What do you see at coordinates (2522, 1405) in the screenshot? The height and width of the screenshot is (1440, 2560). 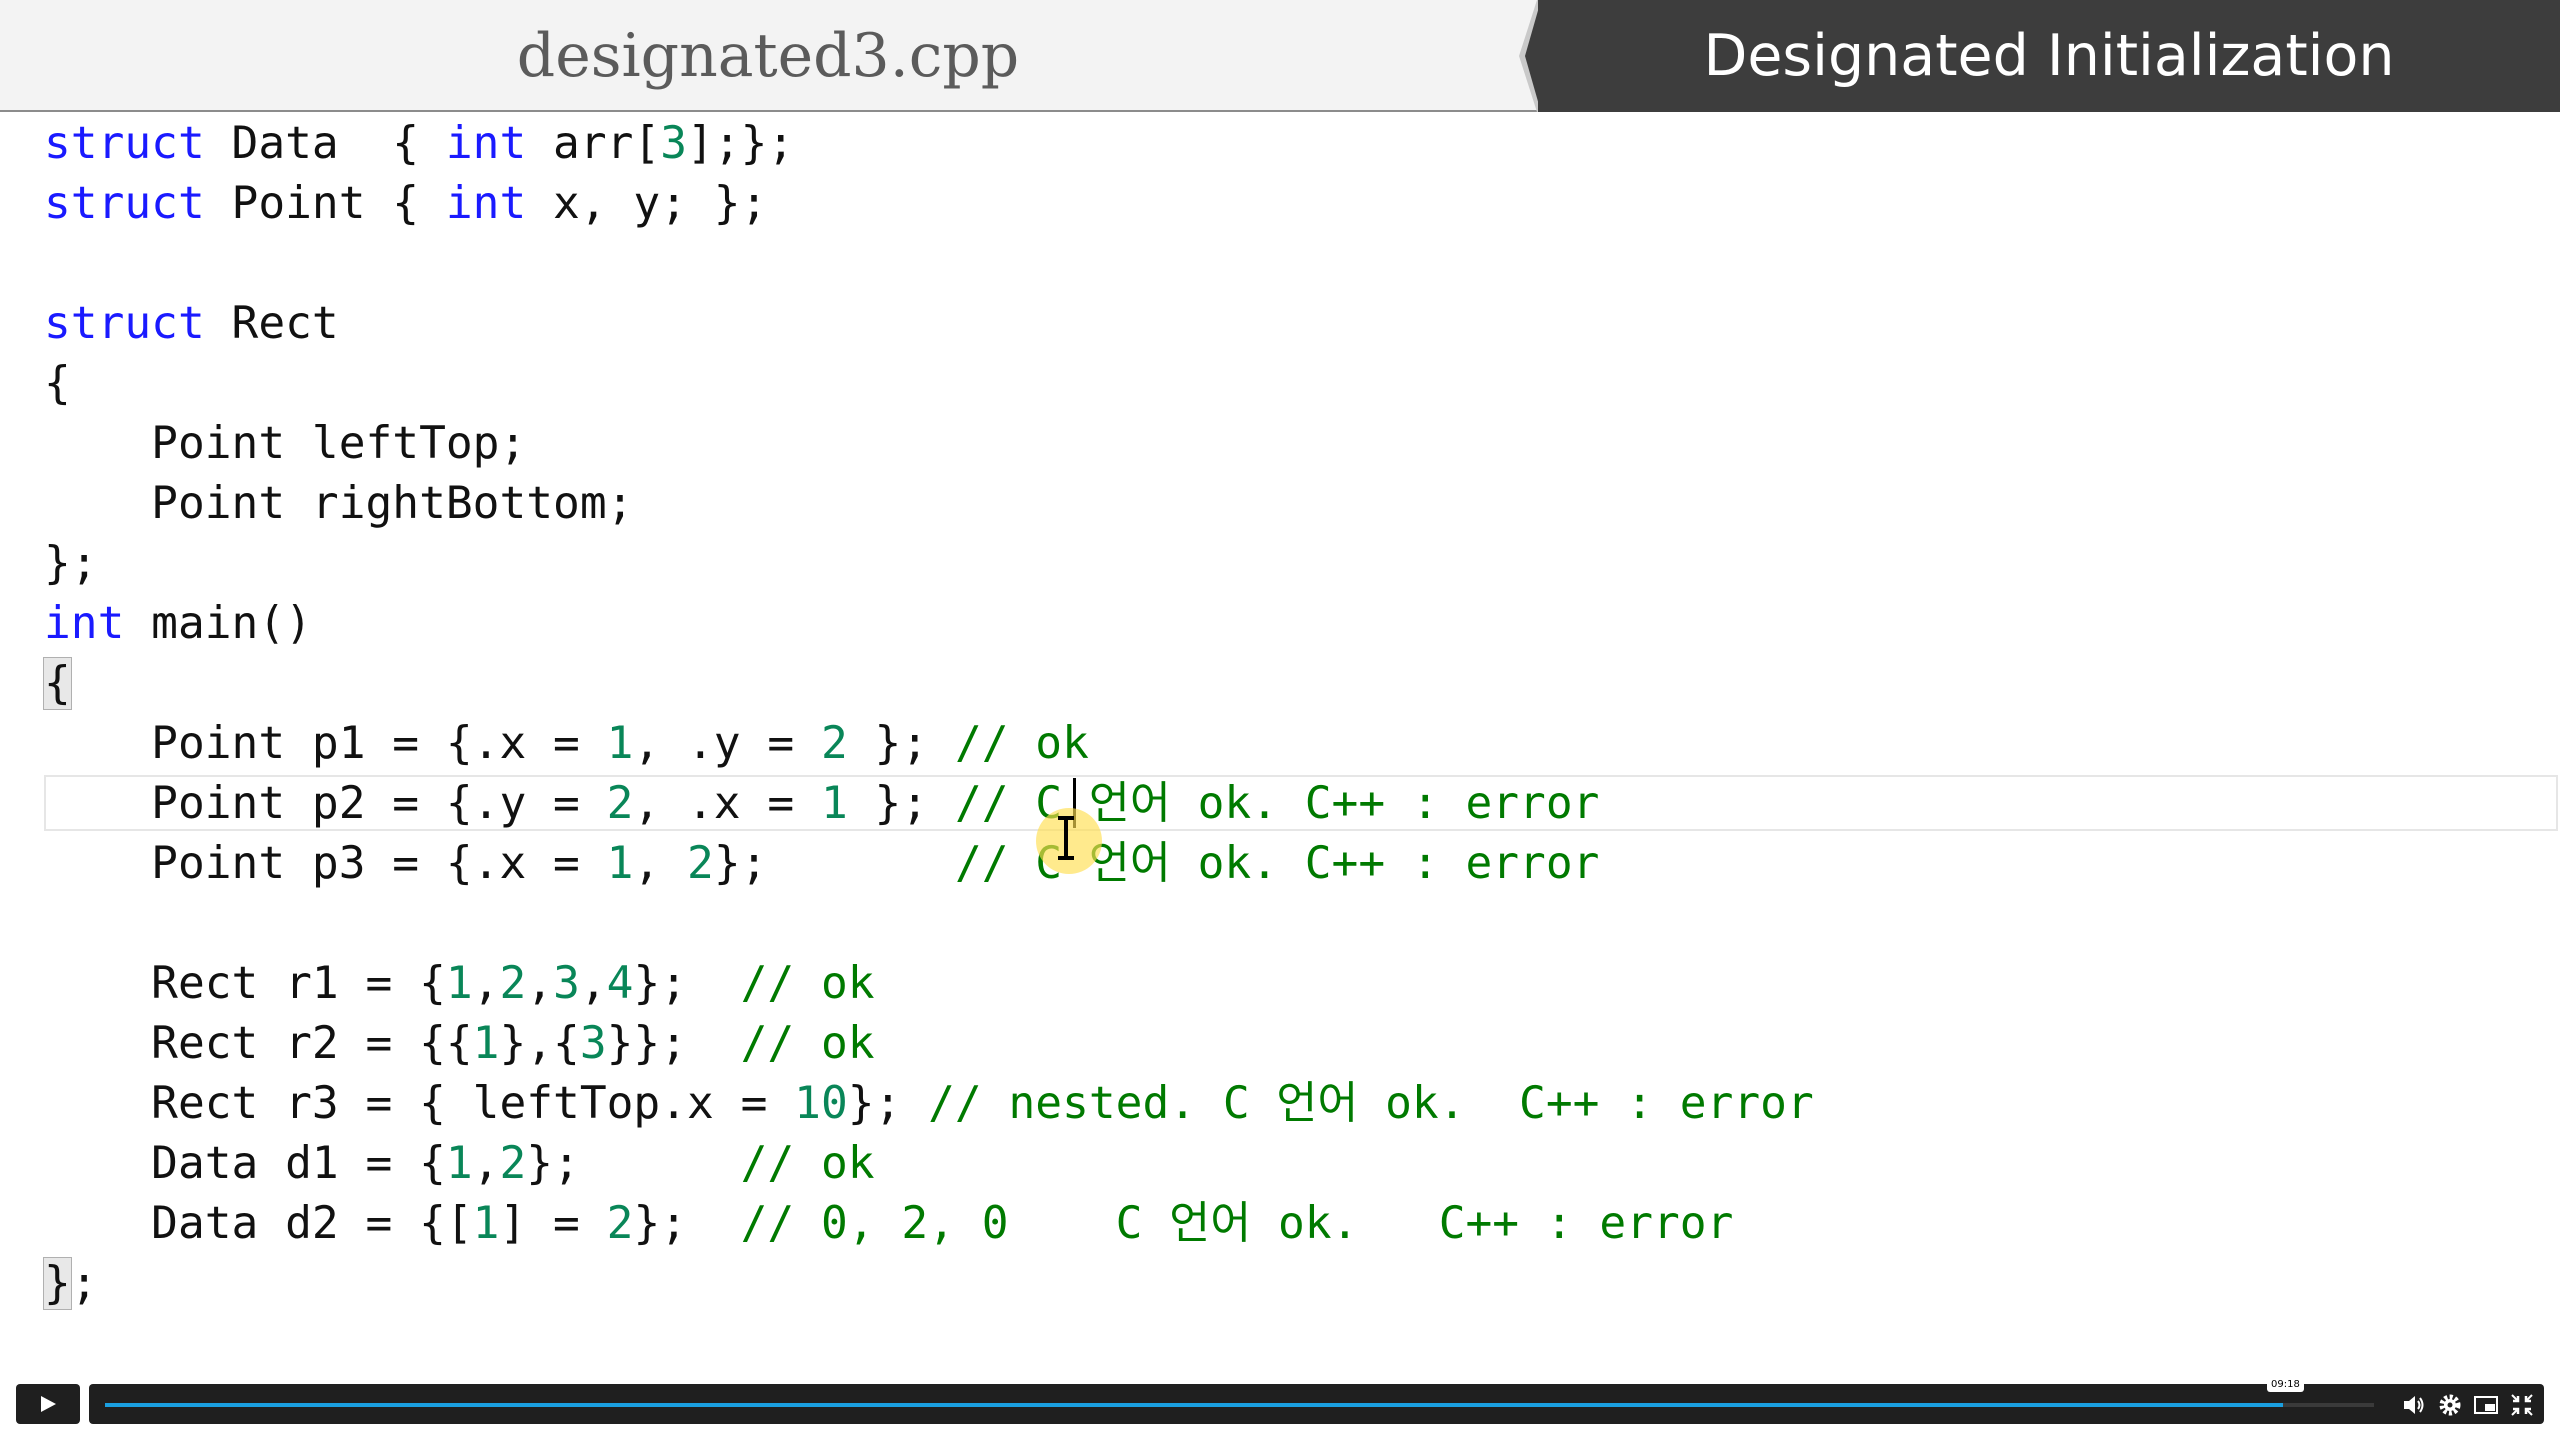 I see `exit-fullscreen-icon` at bounding box center [2522, 1405].